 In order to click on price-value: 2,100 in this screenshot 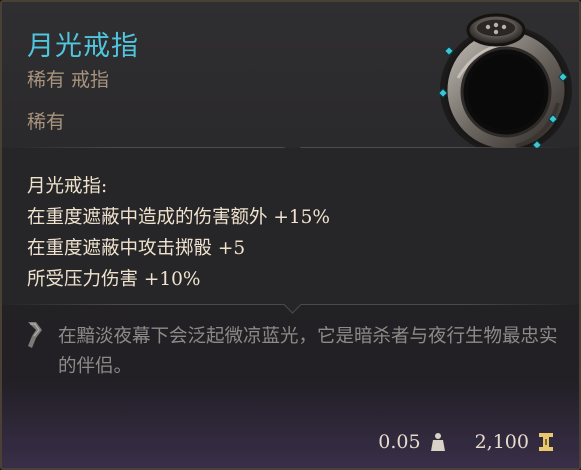, I will do `click(501, 442)`.